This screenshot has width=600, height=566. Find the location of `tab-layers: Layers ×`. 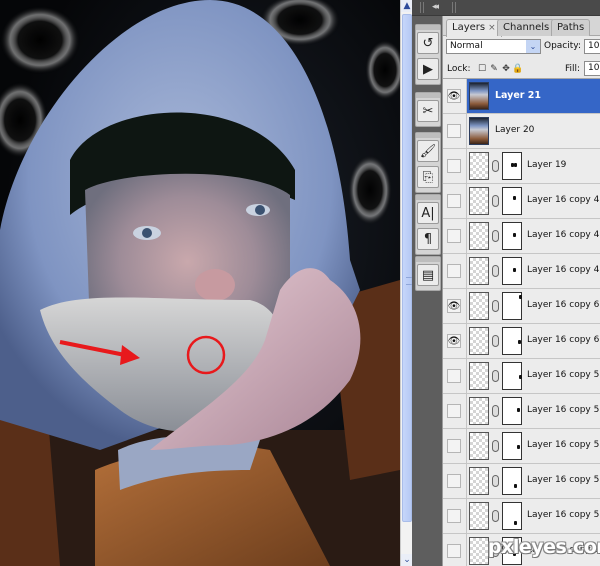

tab-layers: Layers × is located at coordinates (474, 28).